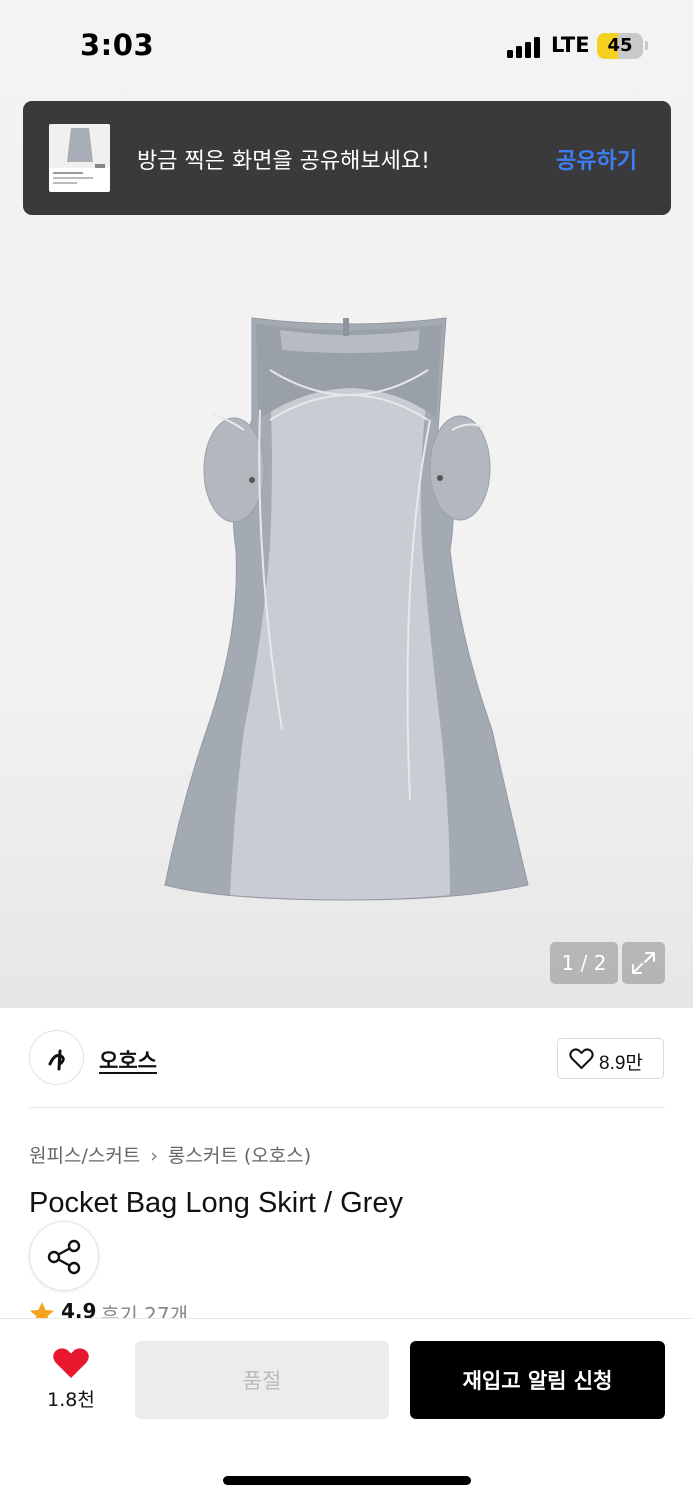 The height and width of the screenshot is (1500, 693). I want to click on screenshot-thumbnail, so click(79, 158).